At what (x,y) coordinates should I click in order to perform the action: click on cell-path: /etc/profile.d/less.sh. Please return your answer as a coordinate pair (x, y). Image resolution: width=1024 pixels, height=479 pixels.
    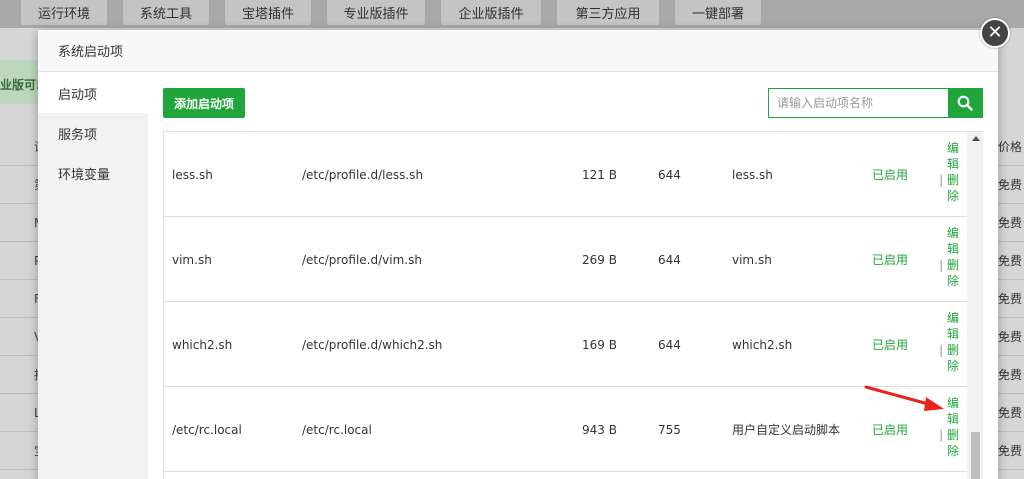
    Looking at the image, I should click on (363, 174).